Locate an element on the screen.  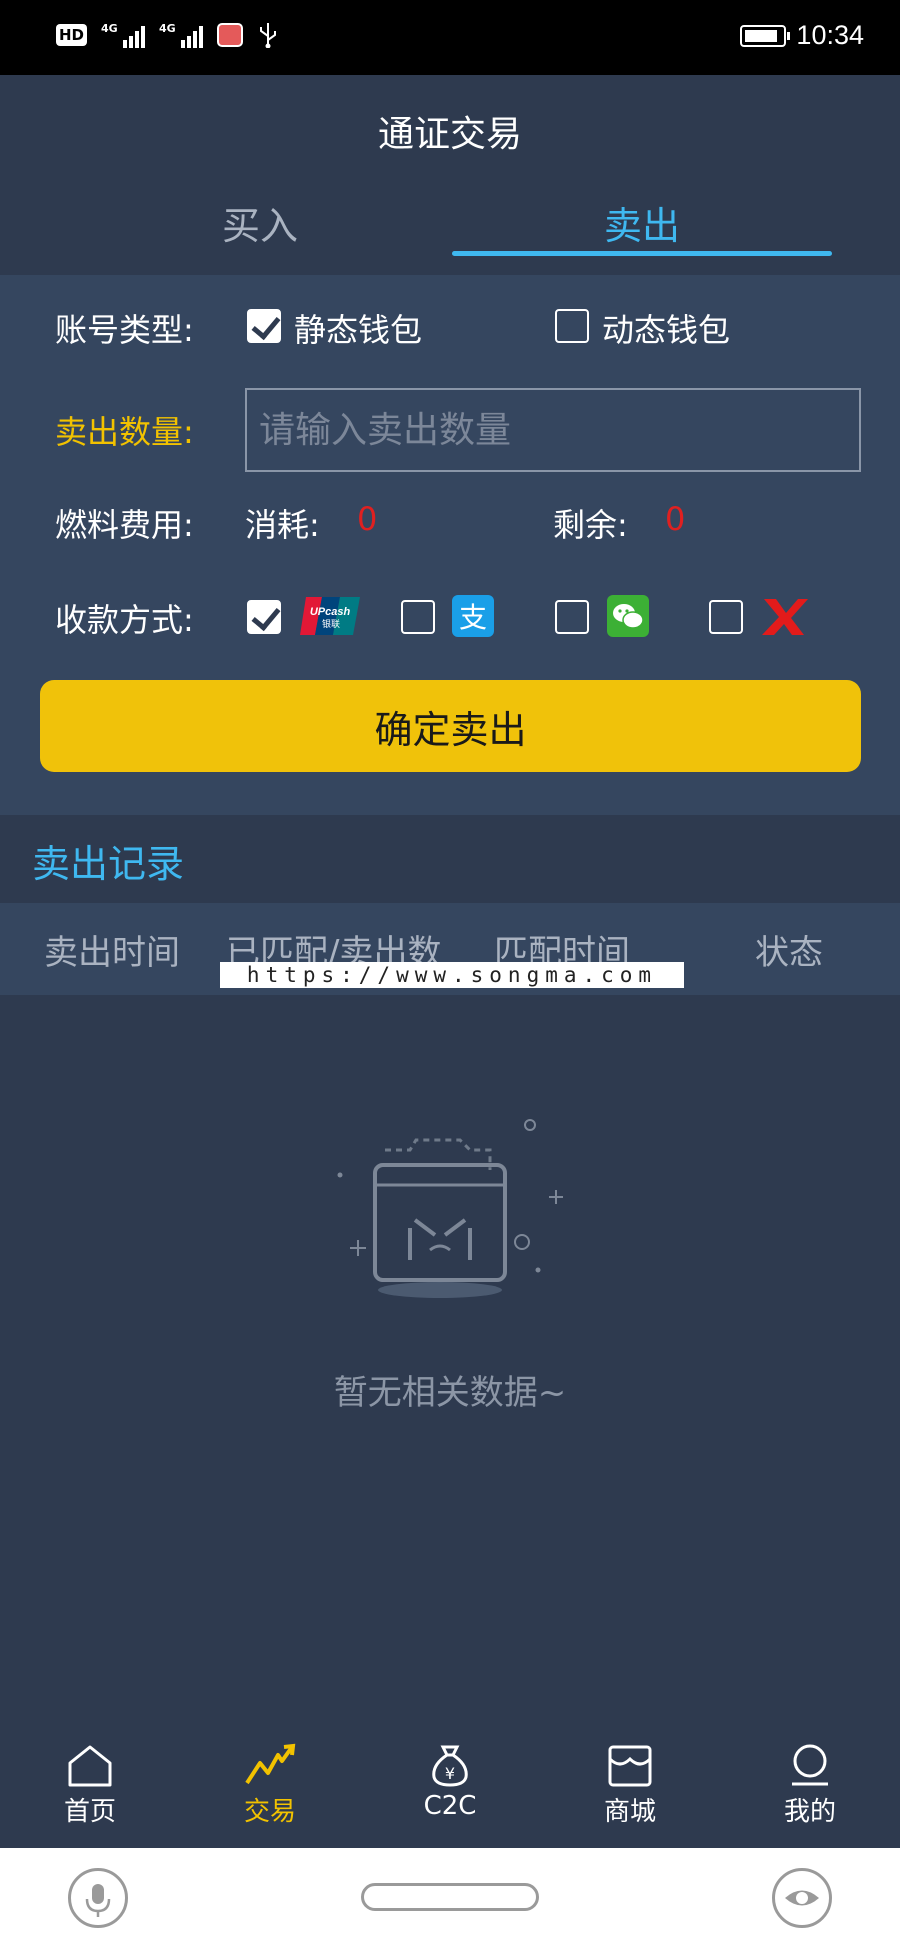
sell-records-title: 卖出记录 is located at coordinates (108, 864).